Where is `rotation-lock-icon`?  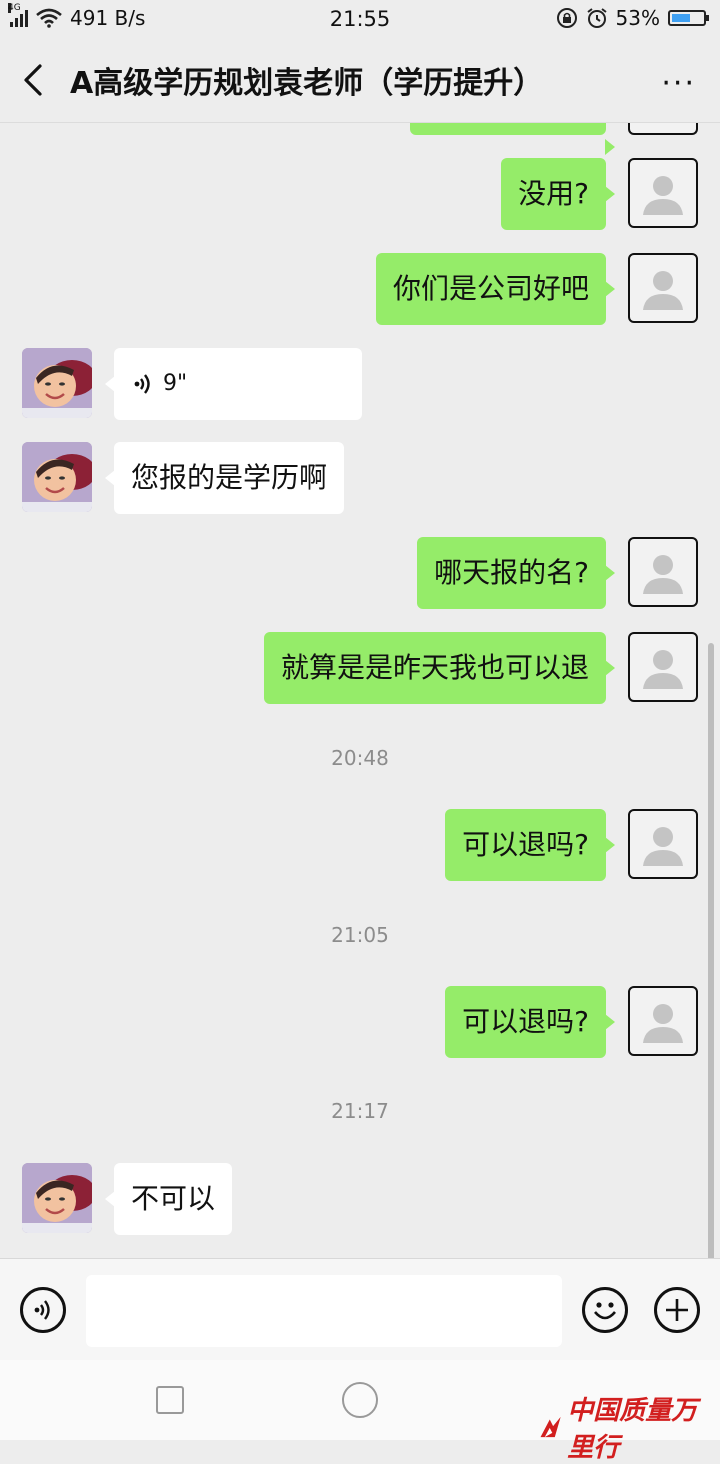 rotation-lock-icon is located at coordinates (566, 18).